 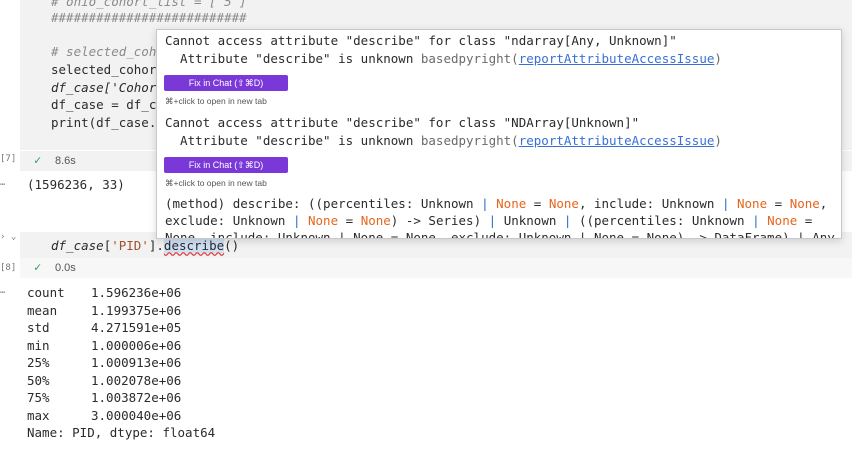 What do you see at coordinates (46, 292) in the screenshot?
I see `row-label: count` at bounding box center [46, 292].